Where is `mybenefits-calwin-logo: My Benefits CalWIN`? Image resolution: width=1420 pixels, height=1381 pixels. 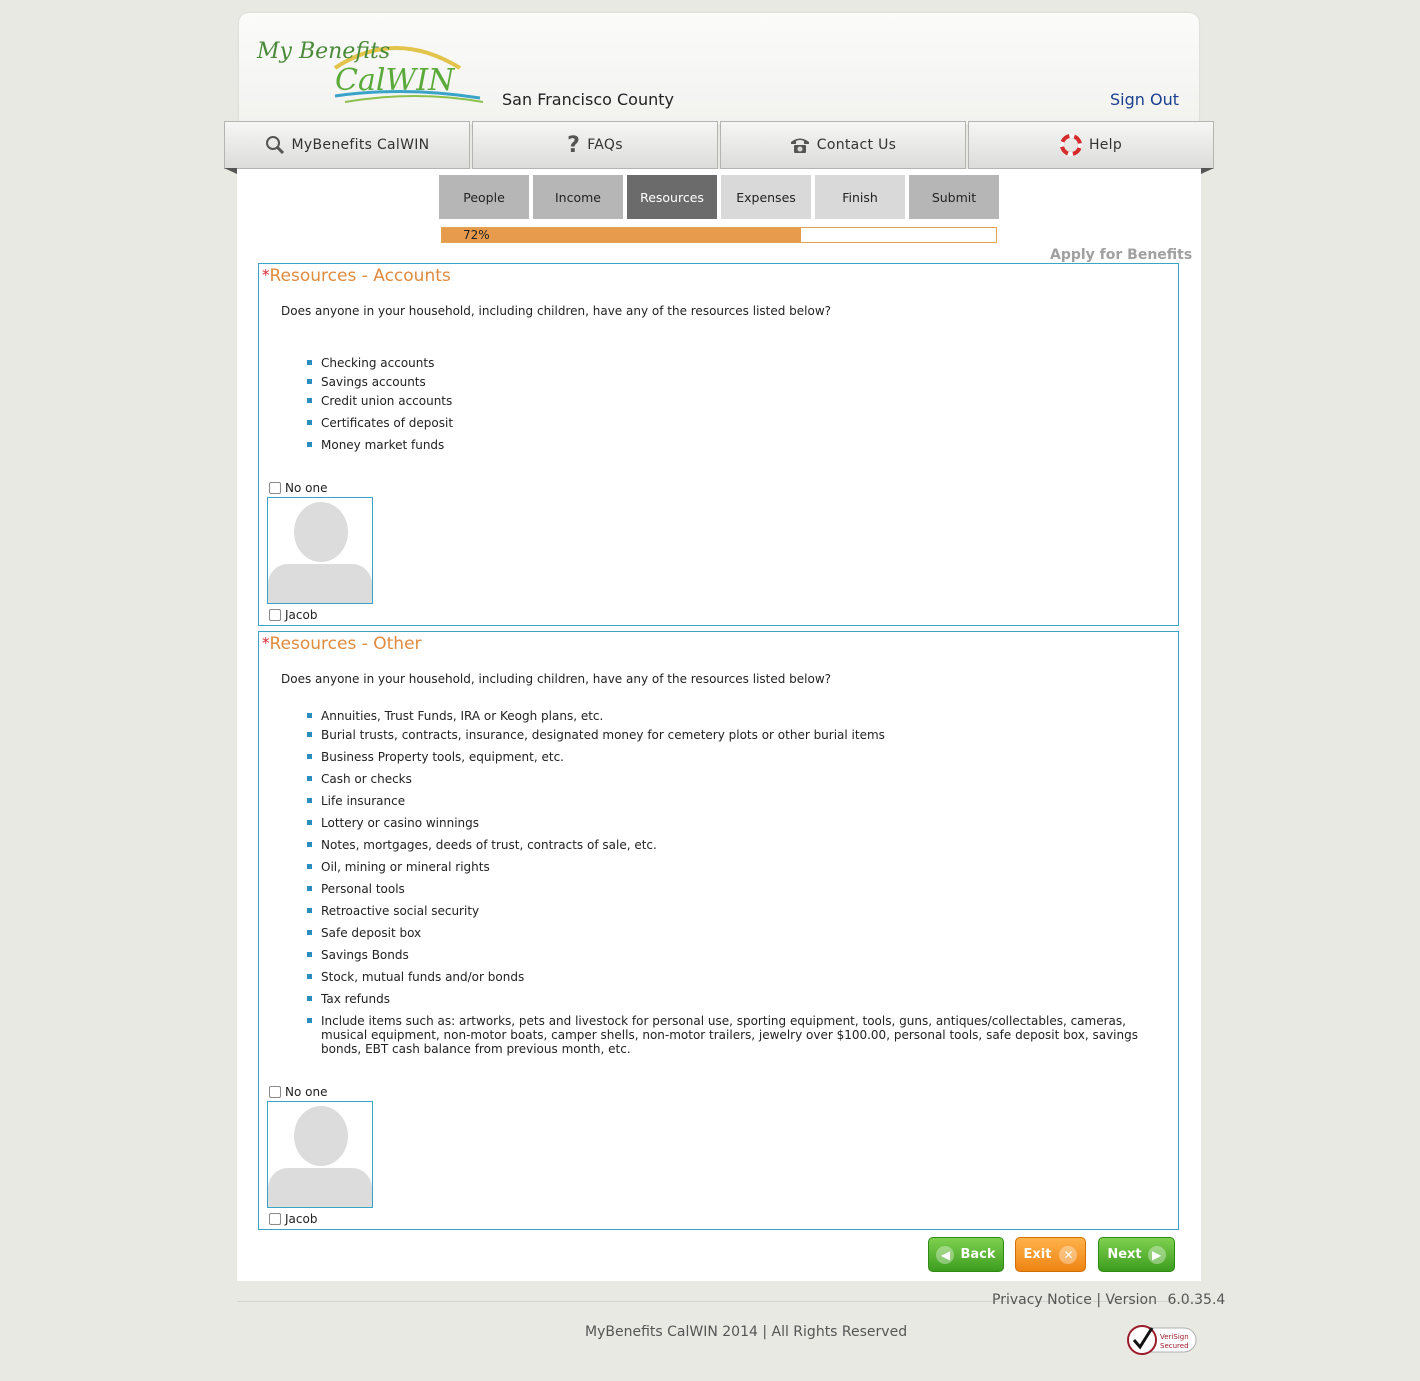 mybenefits-calwin-logo: My Benefits CalWIN is located at coordinates (370, 68).